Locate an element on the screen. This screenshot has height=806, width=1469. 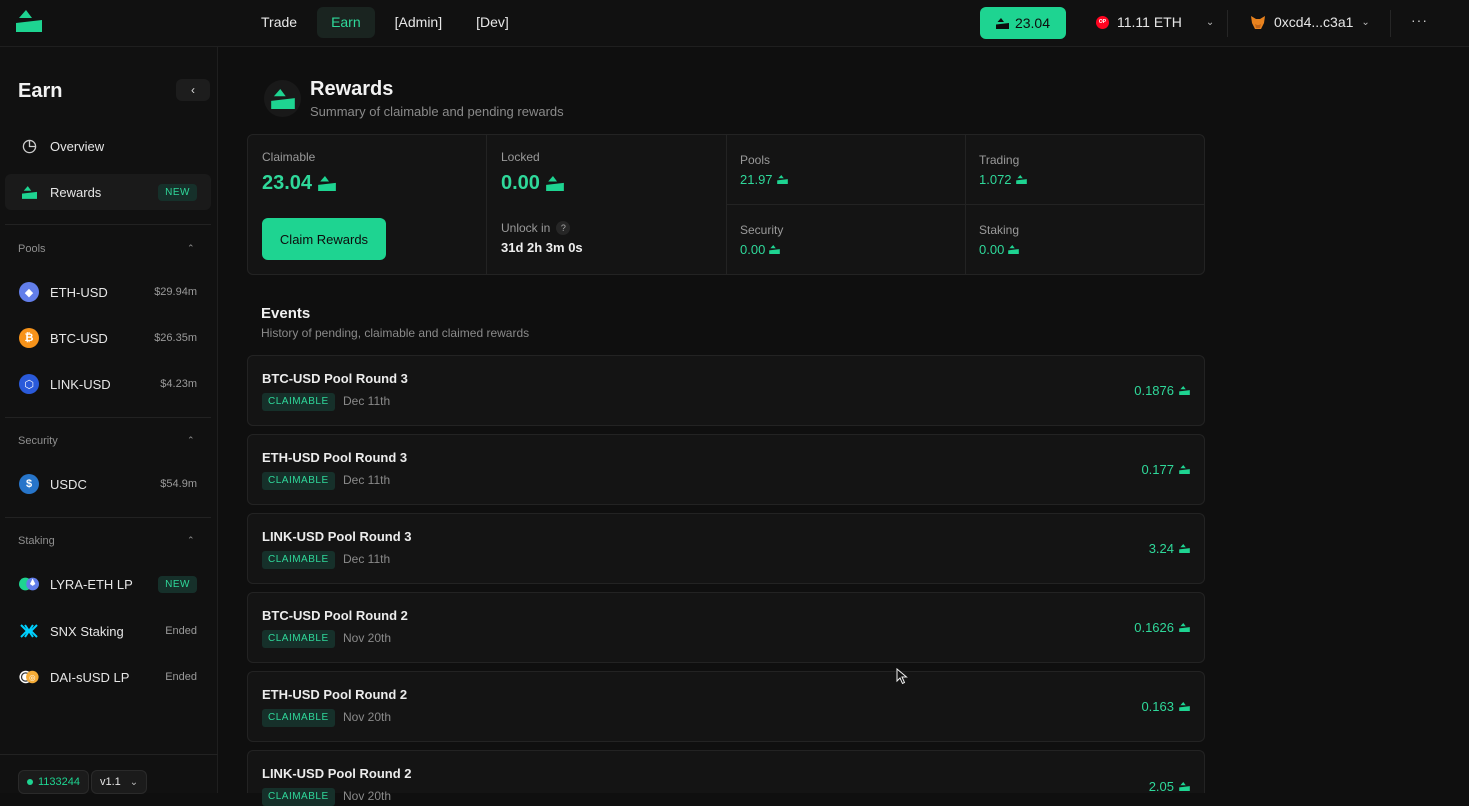
locked-cell: Locked 0.00 is located at coordinates (532, 172).